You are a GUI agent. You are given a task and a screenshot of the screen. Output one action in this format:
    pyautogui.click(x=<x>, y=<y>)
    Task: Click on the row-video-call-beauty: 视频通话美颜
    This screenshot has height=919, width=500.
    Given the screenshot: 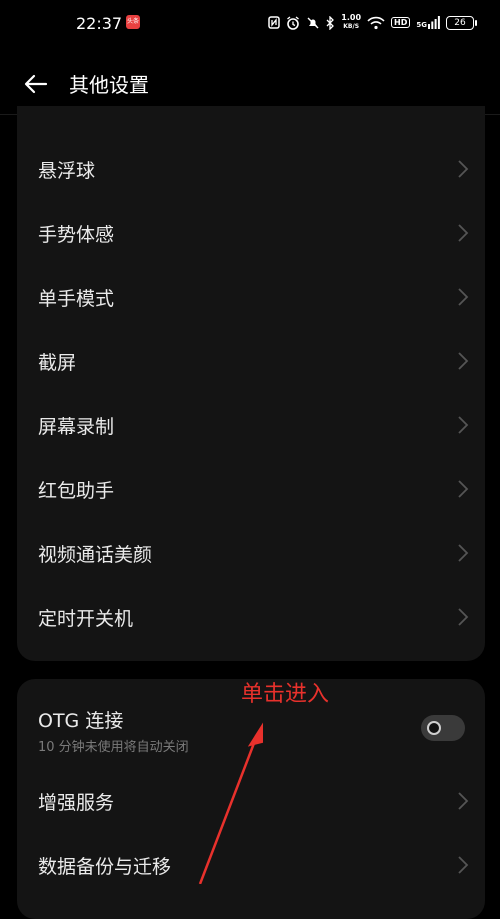 What is the action you would take?
    pyautogui.click(x=251, y=553)
    